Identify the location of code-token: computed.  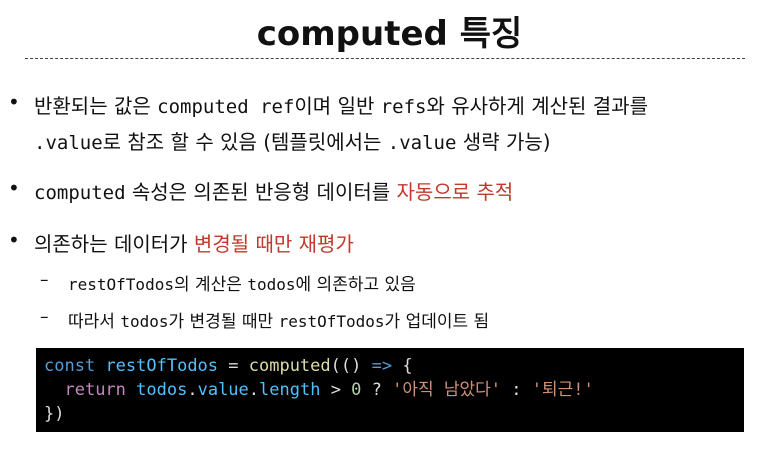
(289, 366).